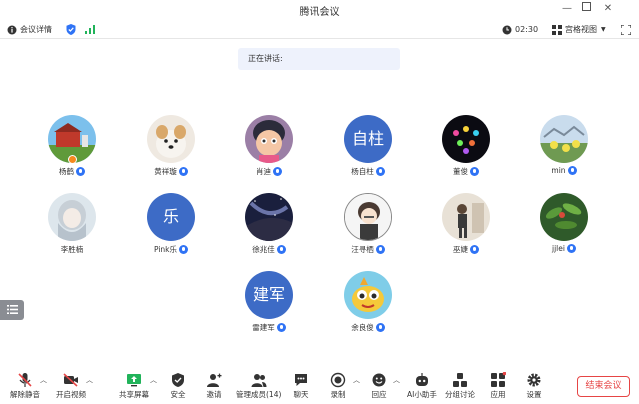  What do you see at coordinates (25, 394) in the screenshot?
I see `unmute-label: 解除静音` at bounding box center [25, 394].